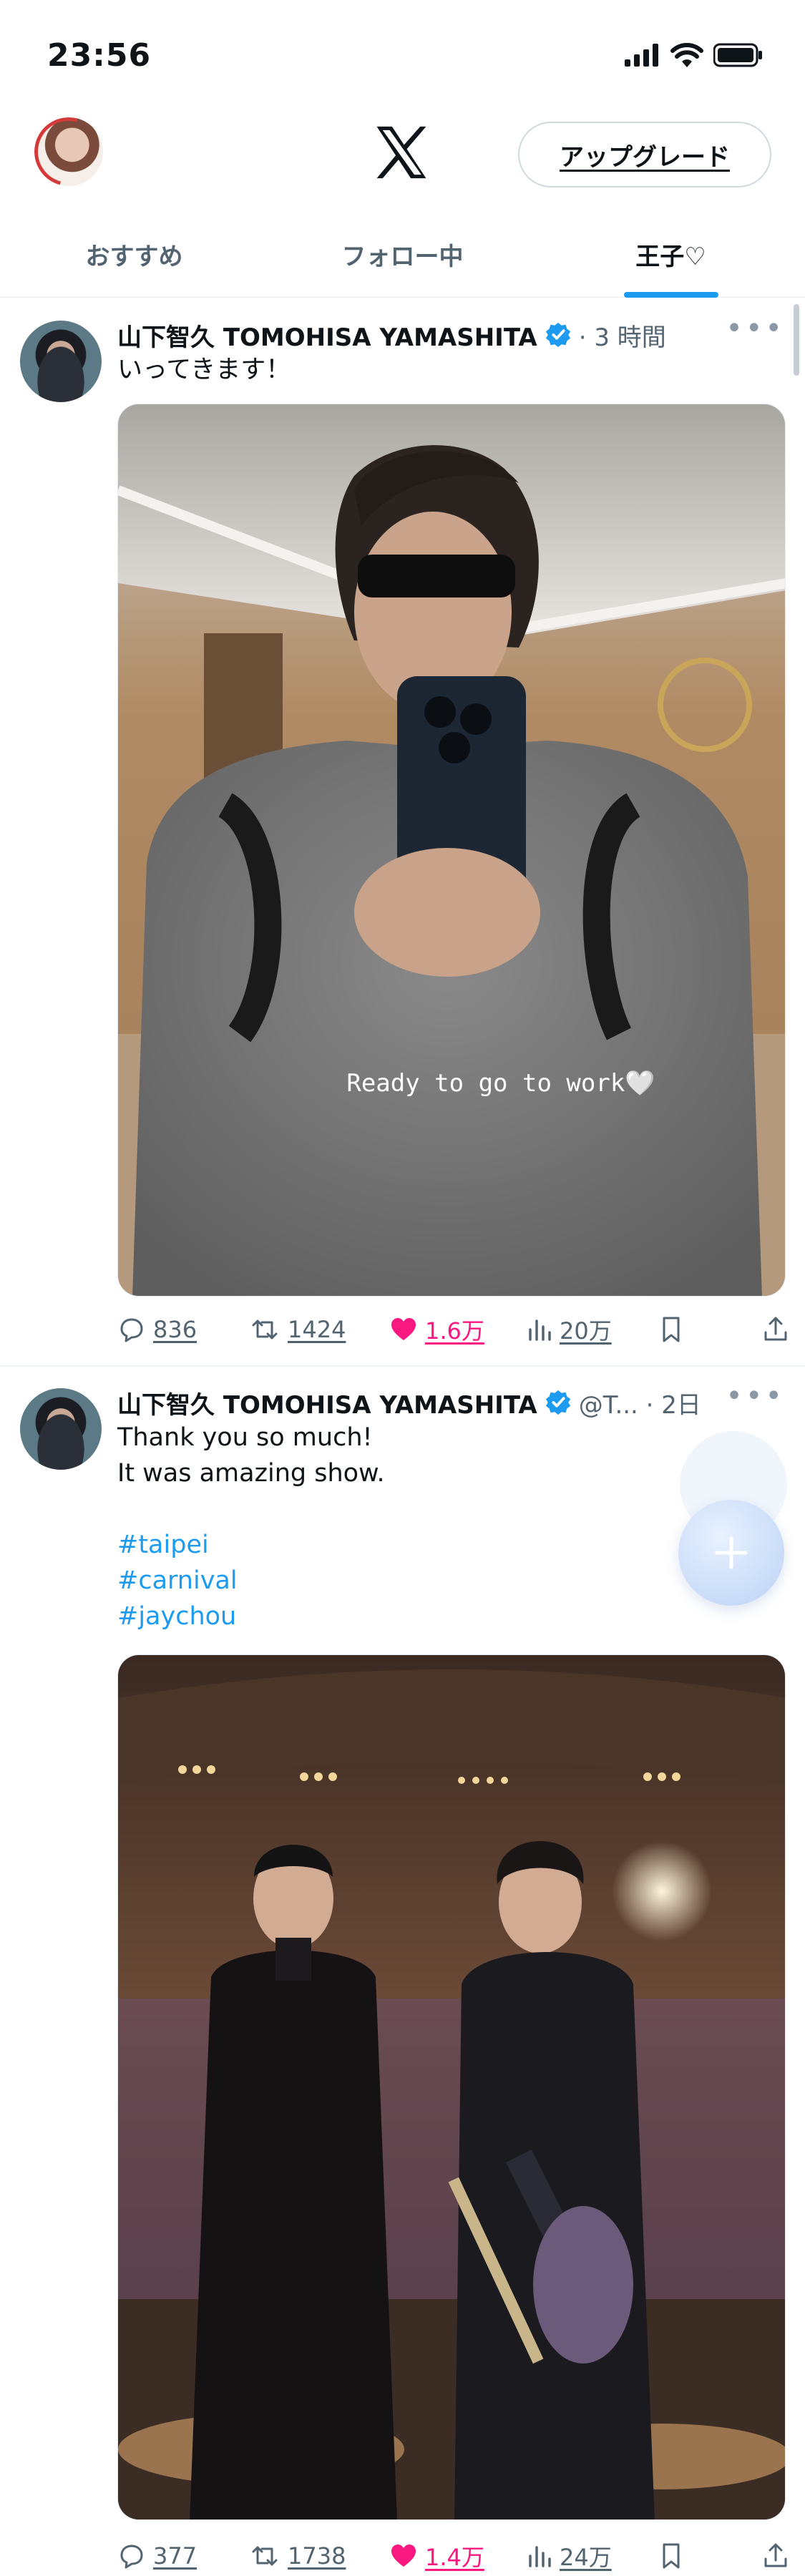 The width and height of the screenshot is (805, 2576). I want to click on post-actions: 836 1424 1.6万 20万, so click(452, 1329).